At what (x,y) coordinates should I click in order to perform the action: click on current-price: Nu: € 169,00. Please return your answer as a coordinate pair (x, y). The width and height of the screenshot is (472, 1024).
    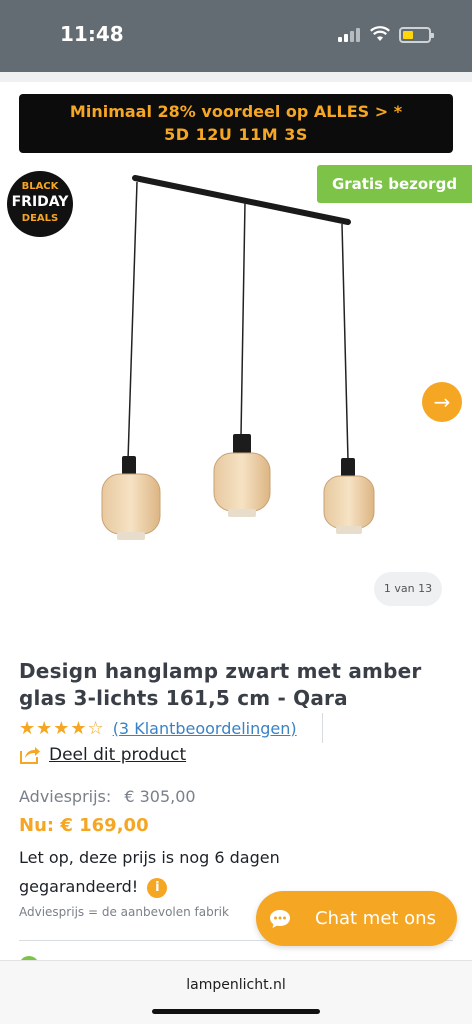
    Looking at the image, I should click on (84, 825).